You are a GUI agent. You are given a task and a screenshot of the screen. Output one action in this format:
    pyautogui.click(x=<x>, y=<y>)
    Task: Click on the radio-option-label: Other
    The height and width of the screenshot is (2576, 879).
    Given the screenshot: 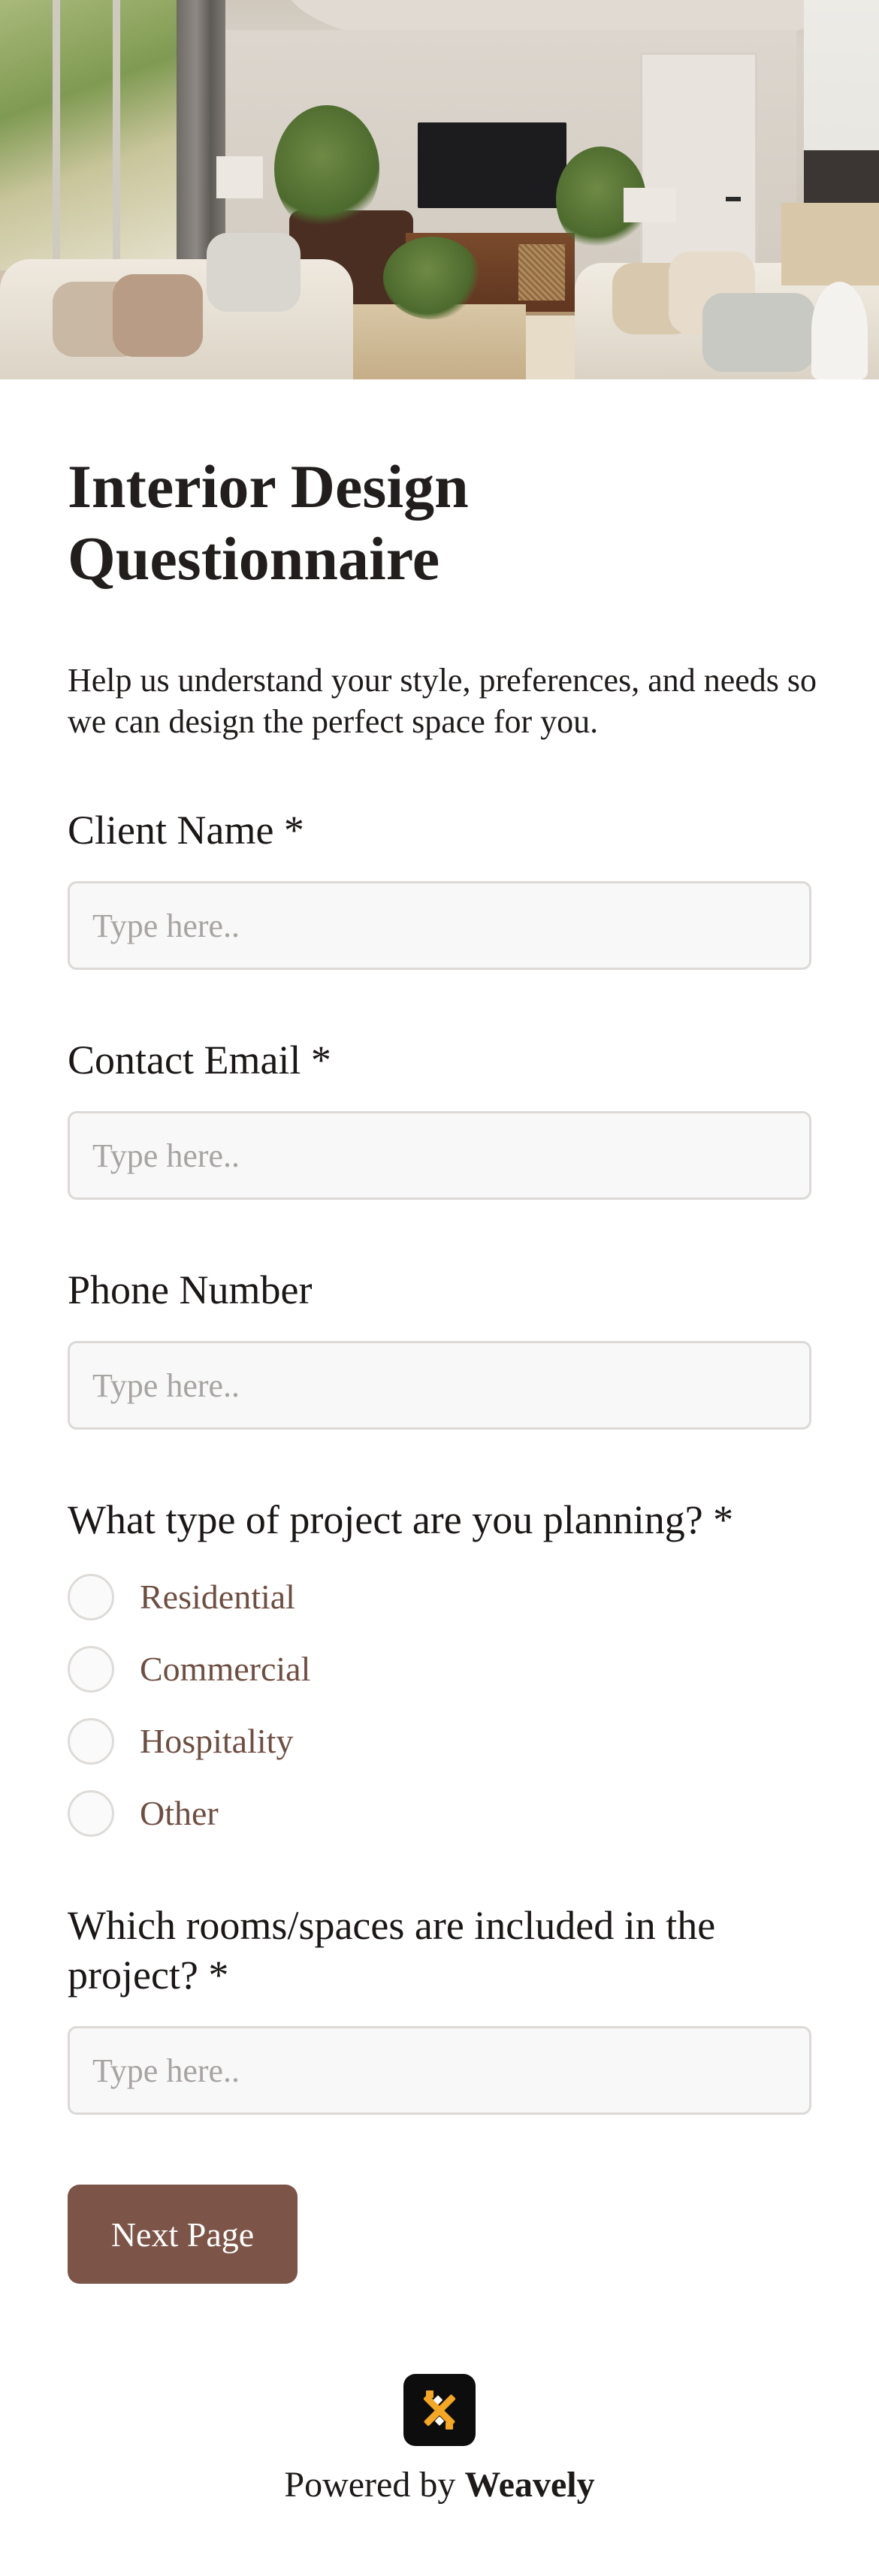 What is the action you would take?
    pyautogui.click(x=179, y=1813)
    